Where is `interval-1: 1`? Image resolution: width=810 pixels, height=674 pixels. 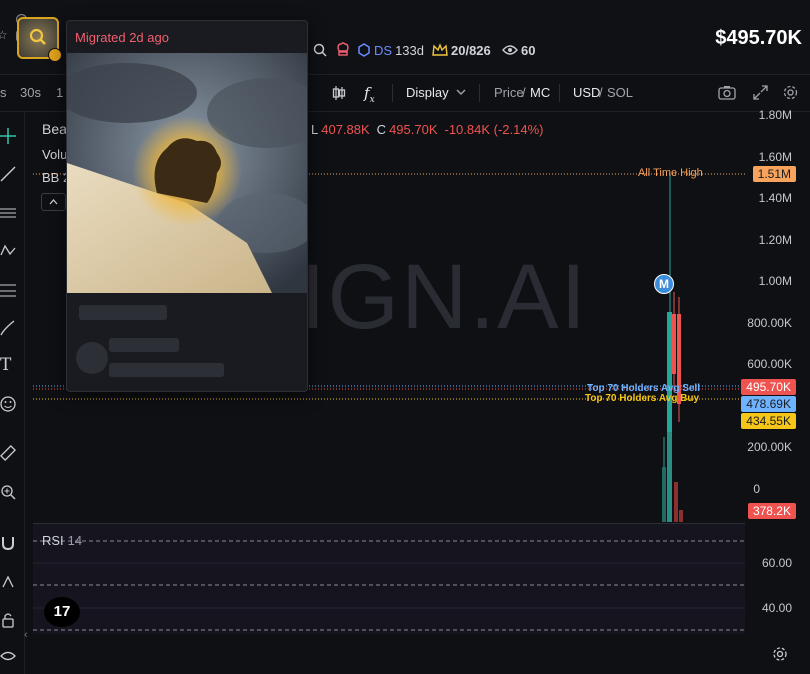
interval-1: 1 is located at coordinates (59, 92).